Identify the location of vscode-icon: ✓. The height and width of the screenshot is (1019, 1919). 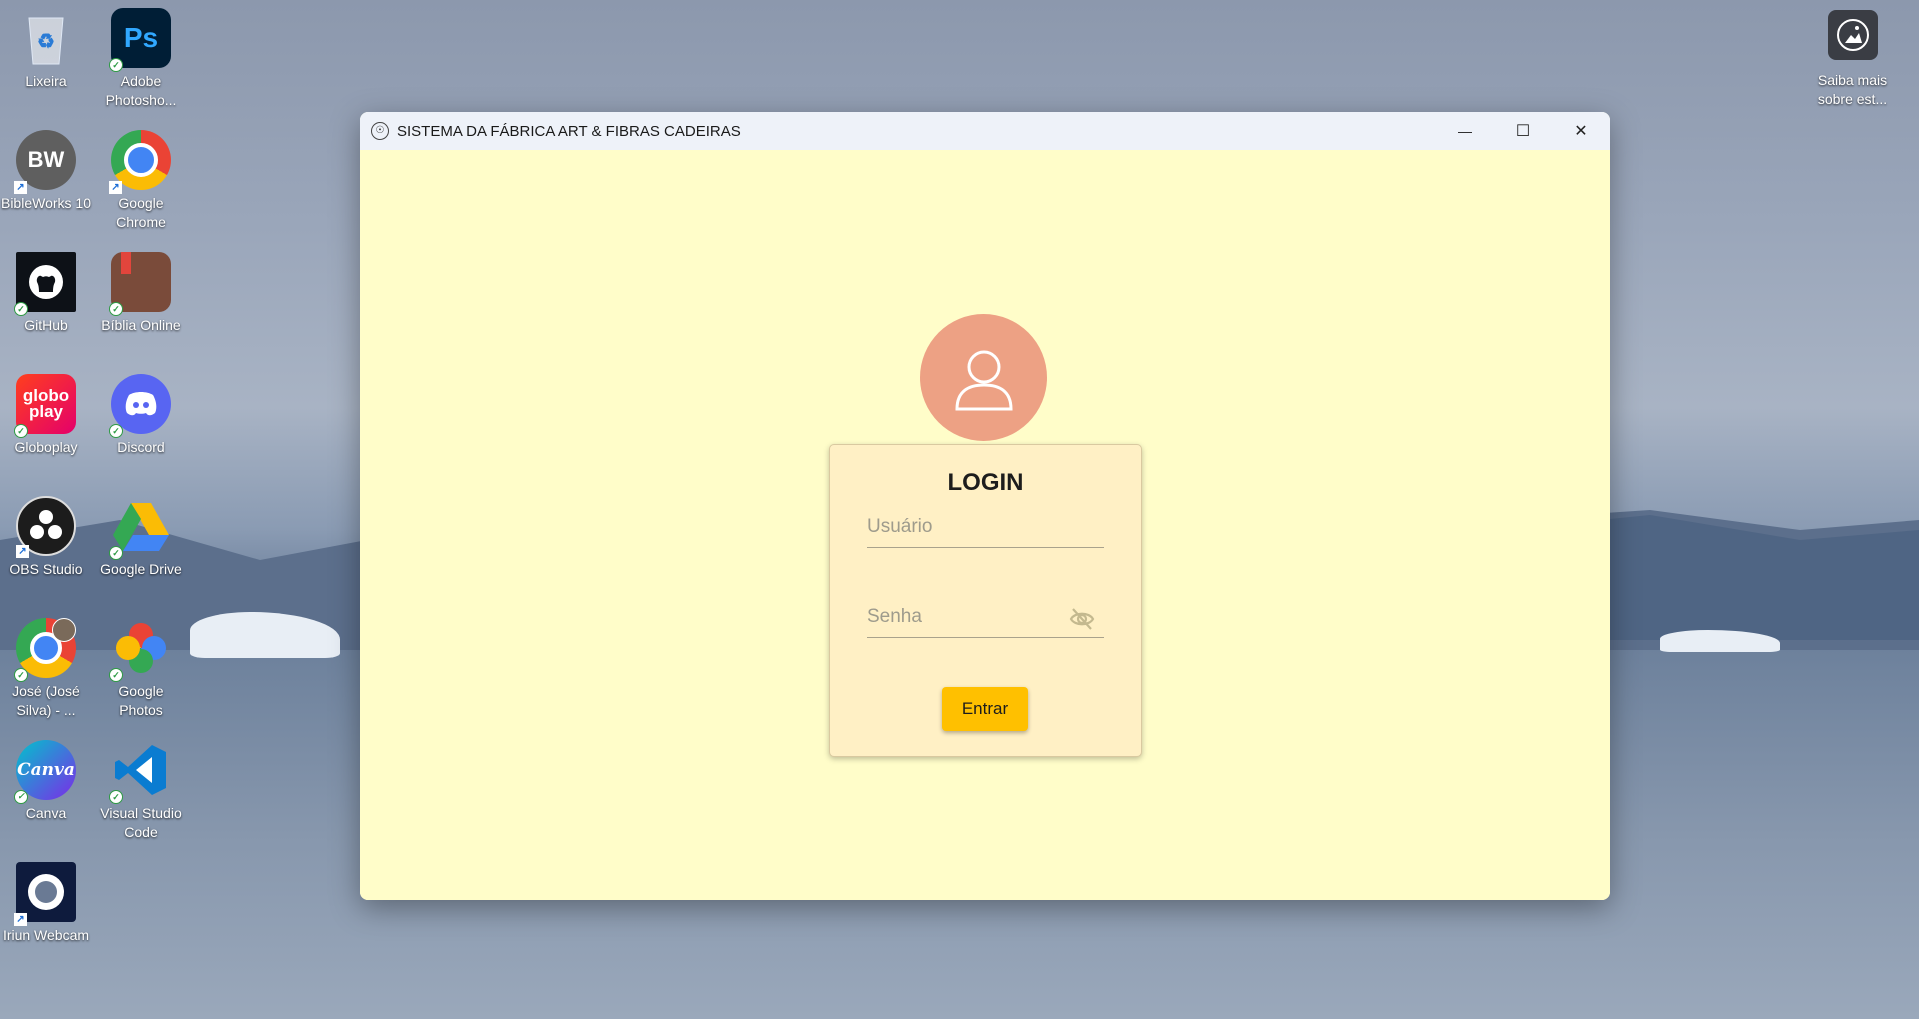
(140, 772).